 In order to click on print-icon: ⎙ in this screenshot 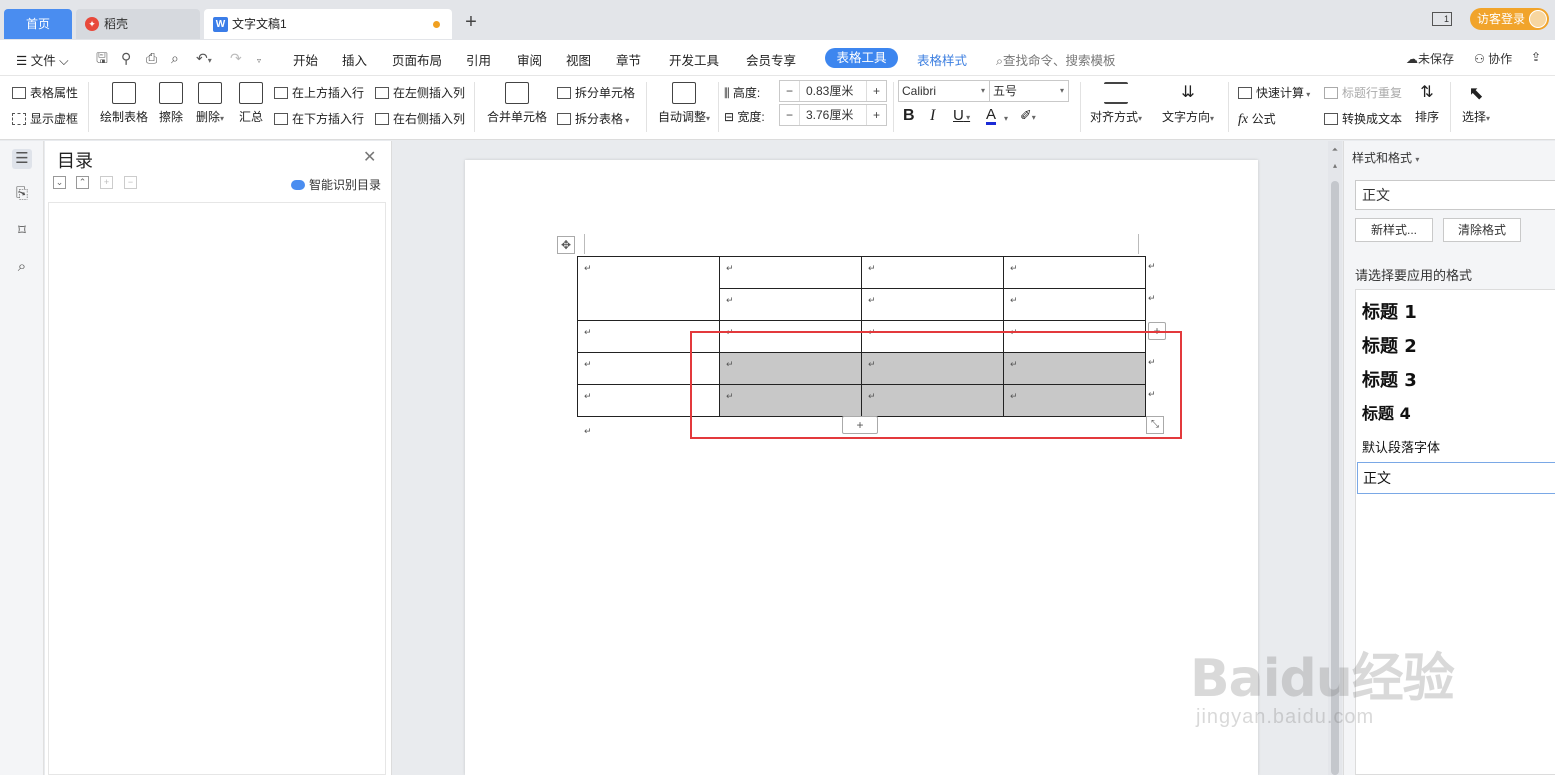, I will do `click(151, 58)`.